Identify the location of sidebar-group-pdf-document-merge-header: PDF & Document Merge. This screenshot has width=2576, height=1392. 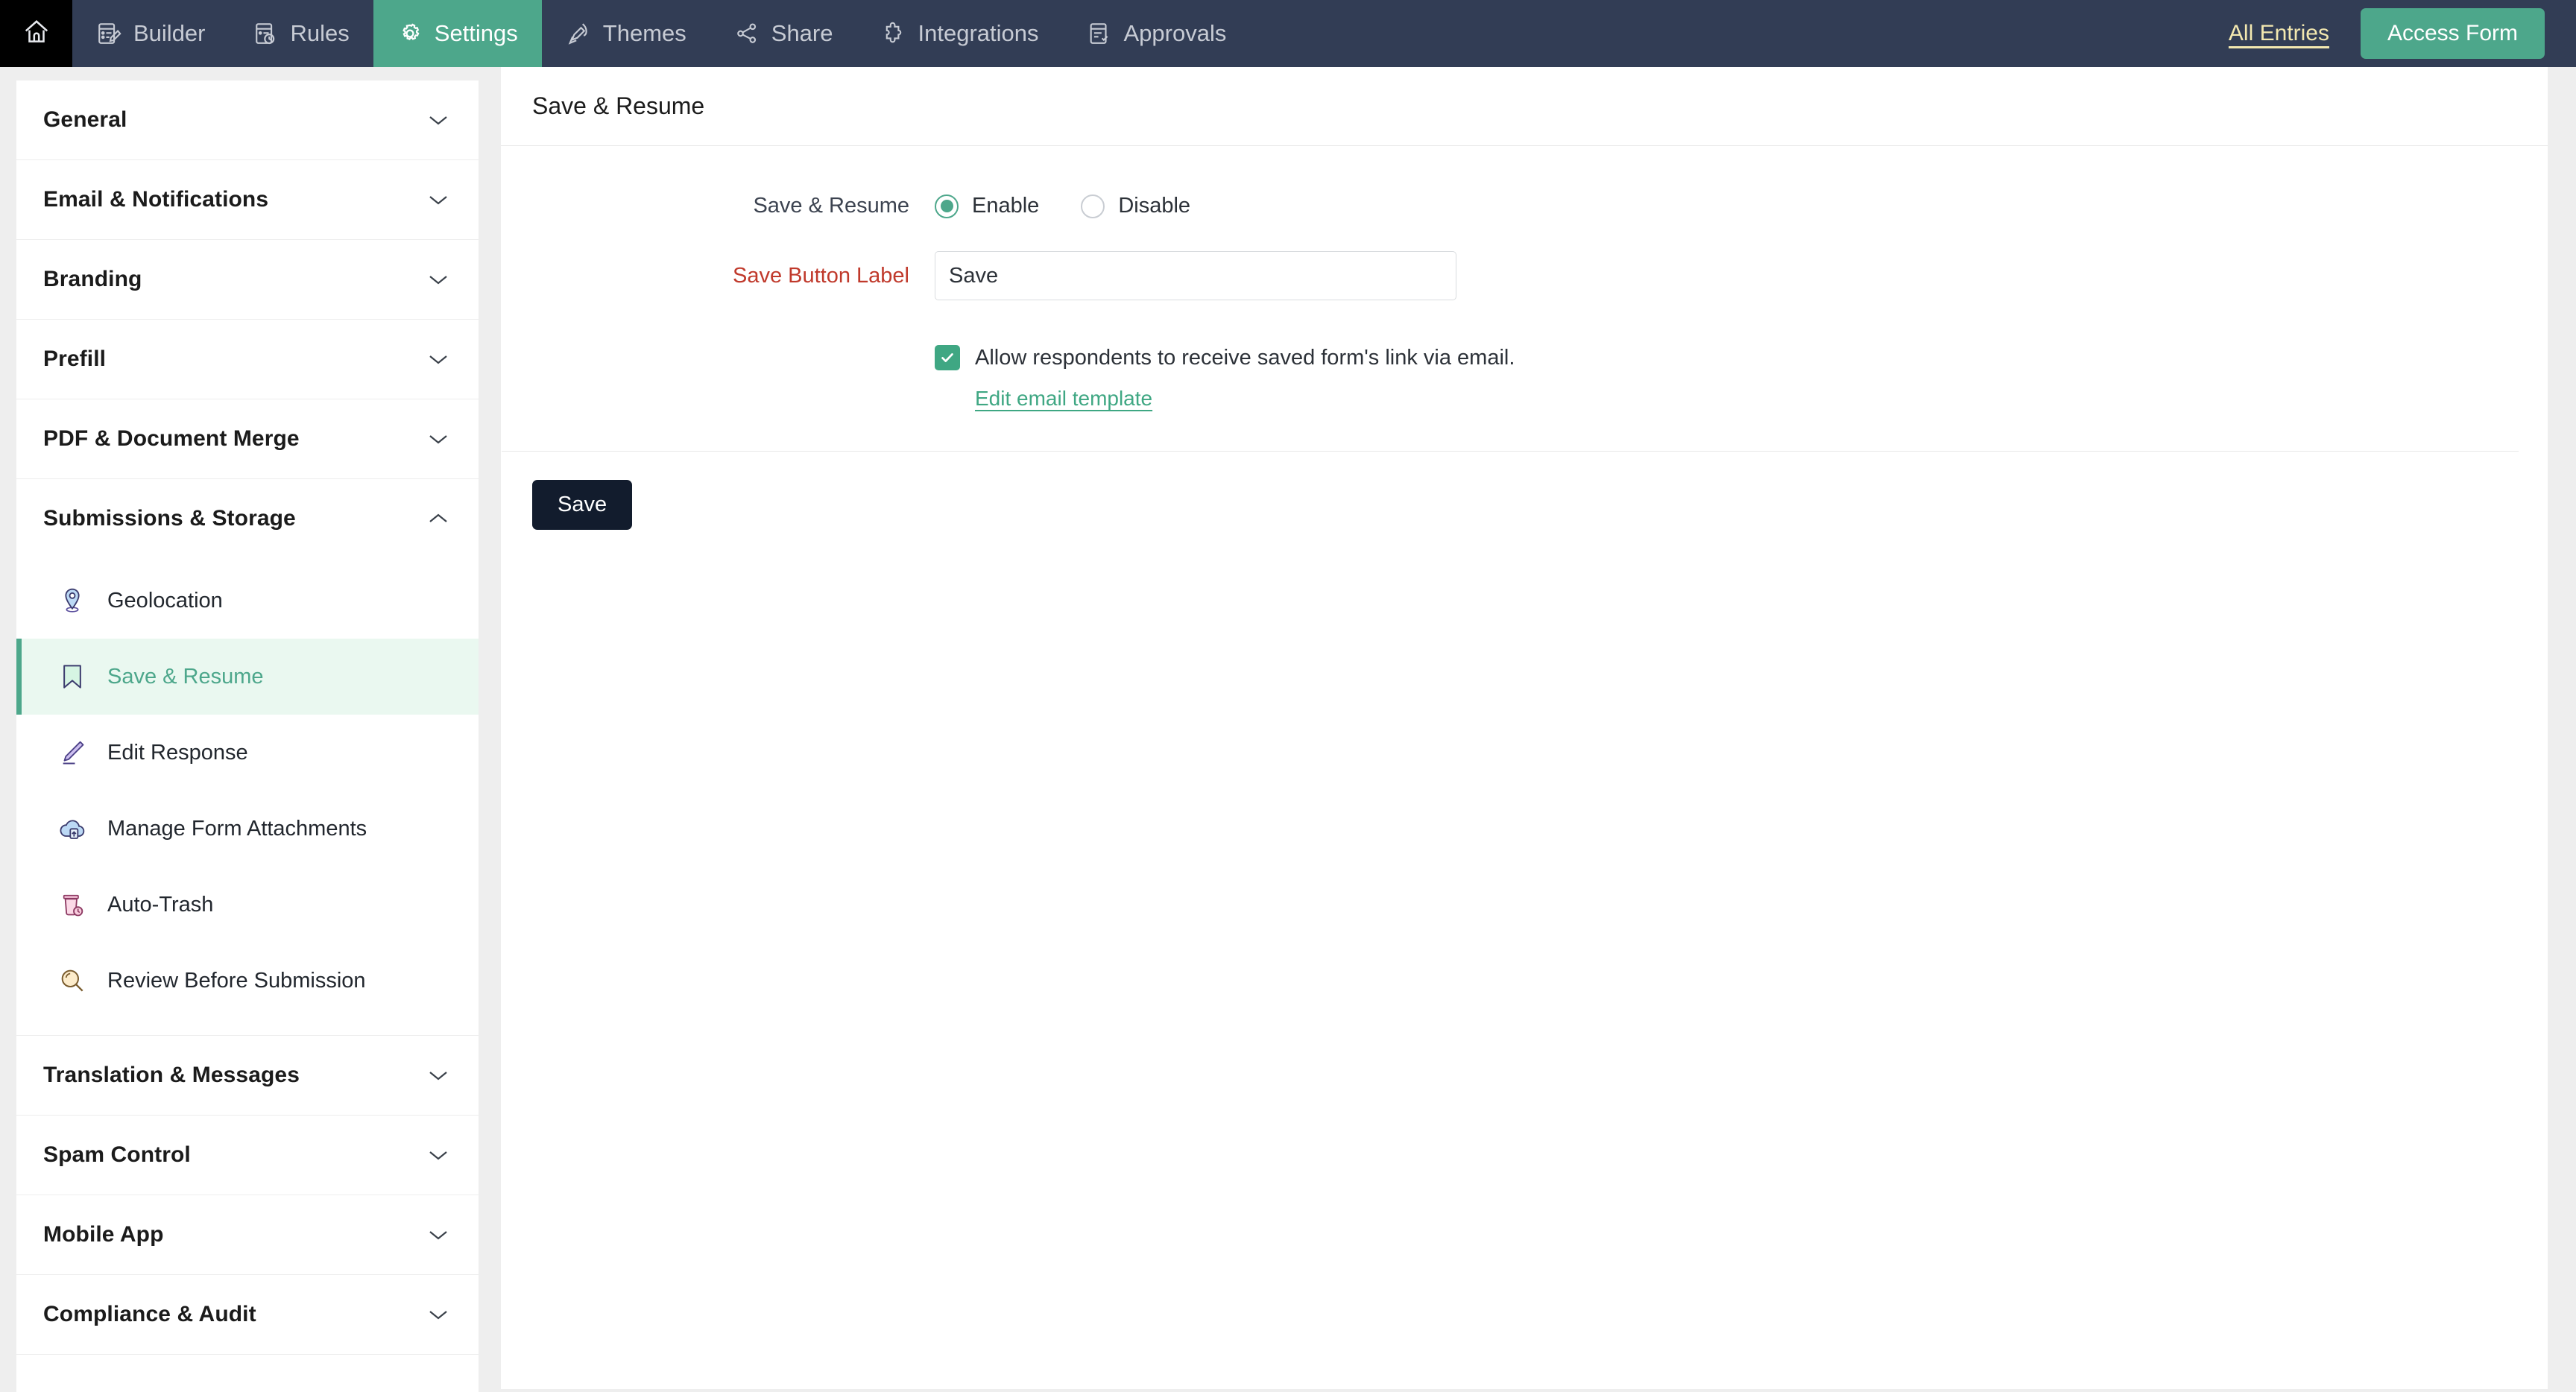
(247, 438).